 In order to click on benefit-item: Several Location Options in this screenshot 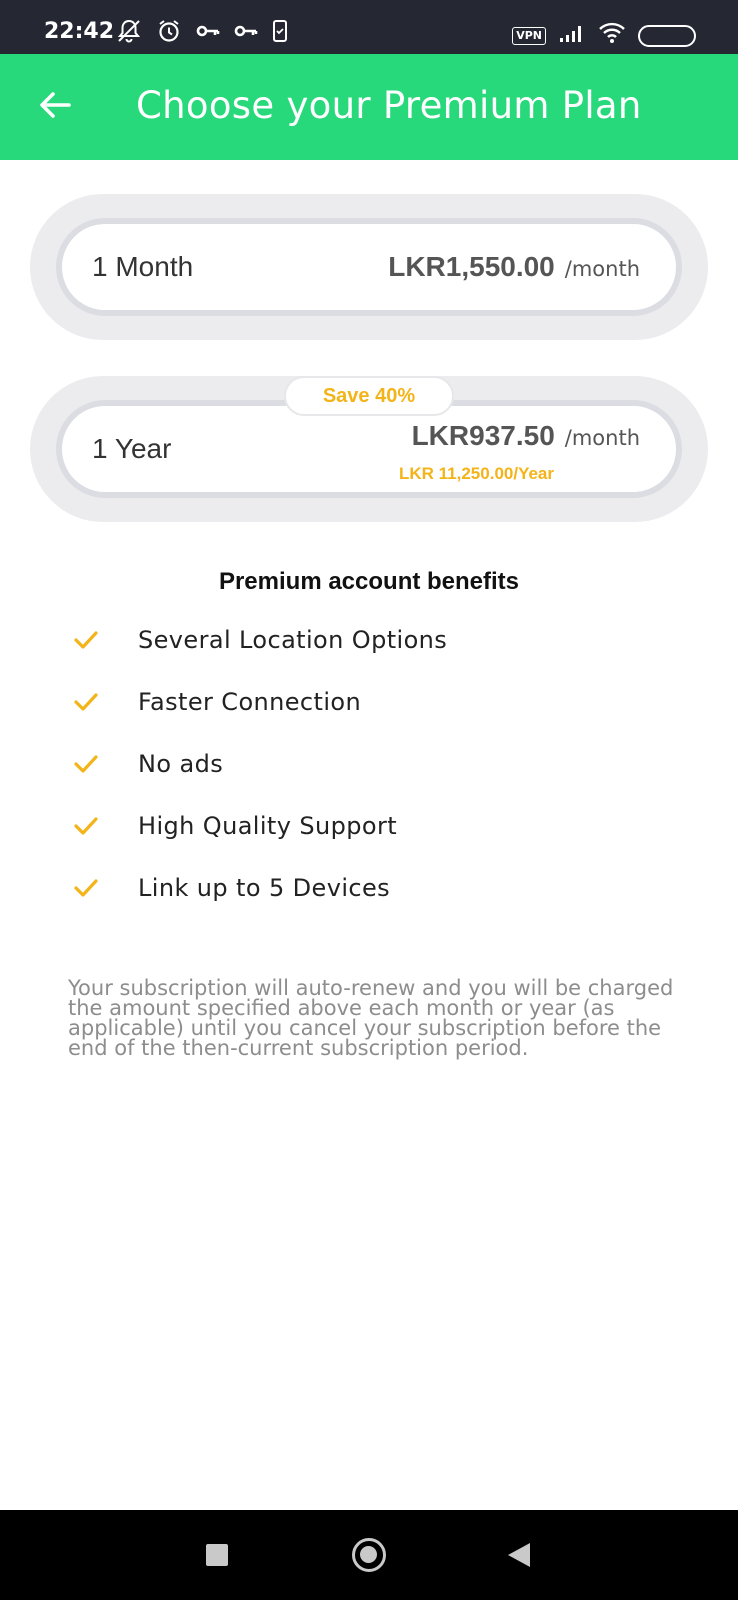, I will do `click(259, 640)`.